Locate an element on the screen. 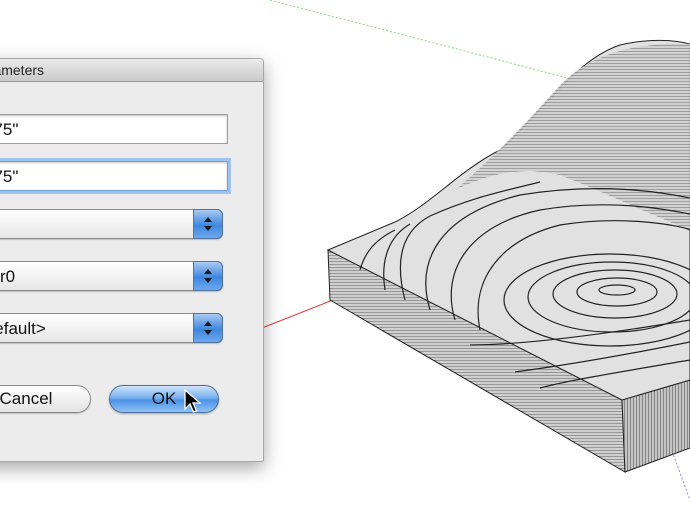  parameter-field-1: 375" is located at coordinates (114, 129).